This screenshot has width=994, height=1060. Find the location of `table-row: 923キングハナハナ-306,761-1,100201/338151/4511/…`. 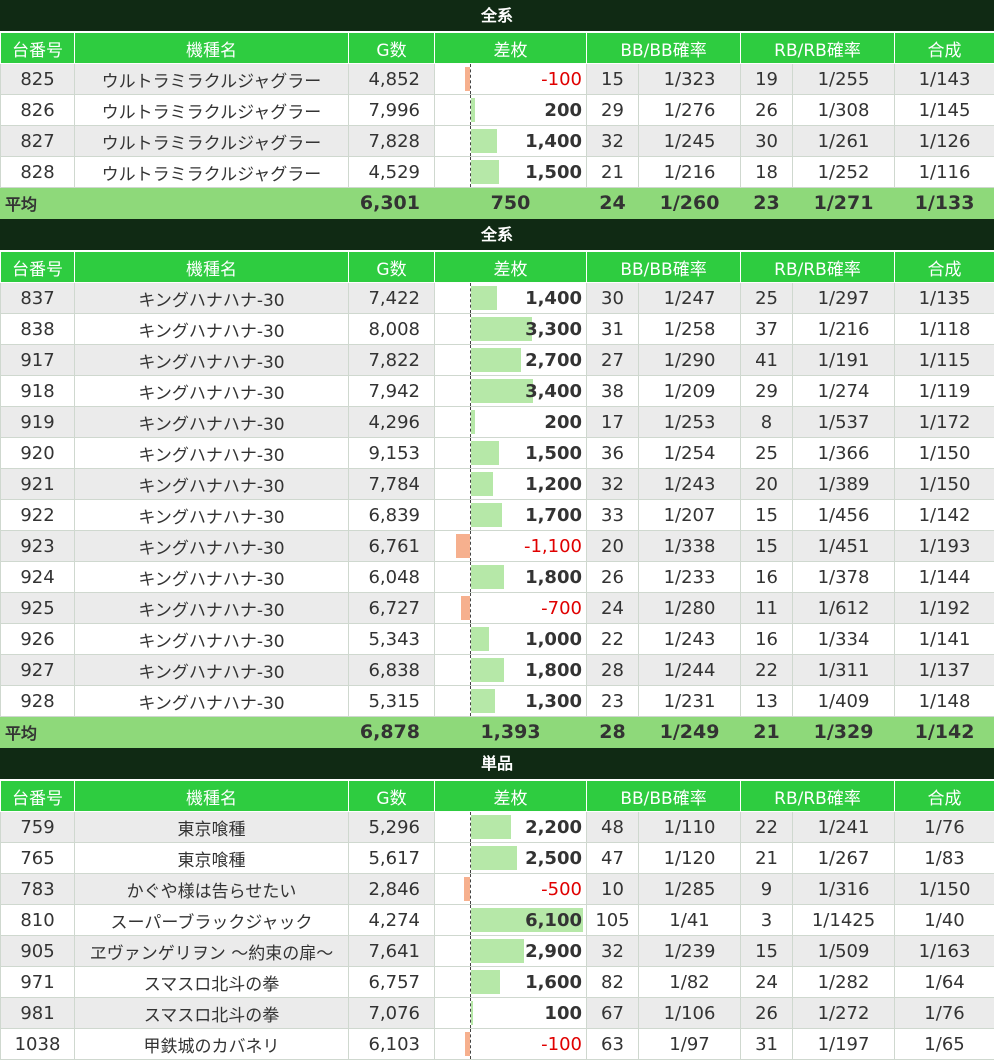

table-row: 923キングハナハナ-306,761-1,100201/338151/4511/… is located at coordinates (497, 546).